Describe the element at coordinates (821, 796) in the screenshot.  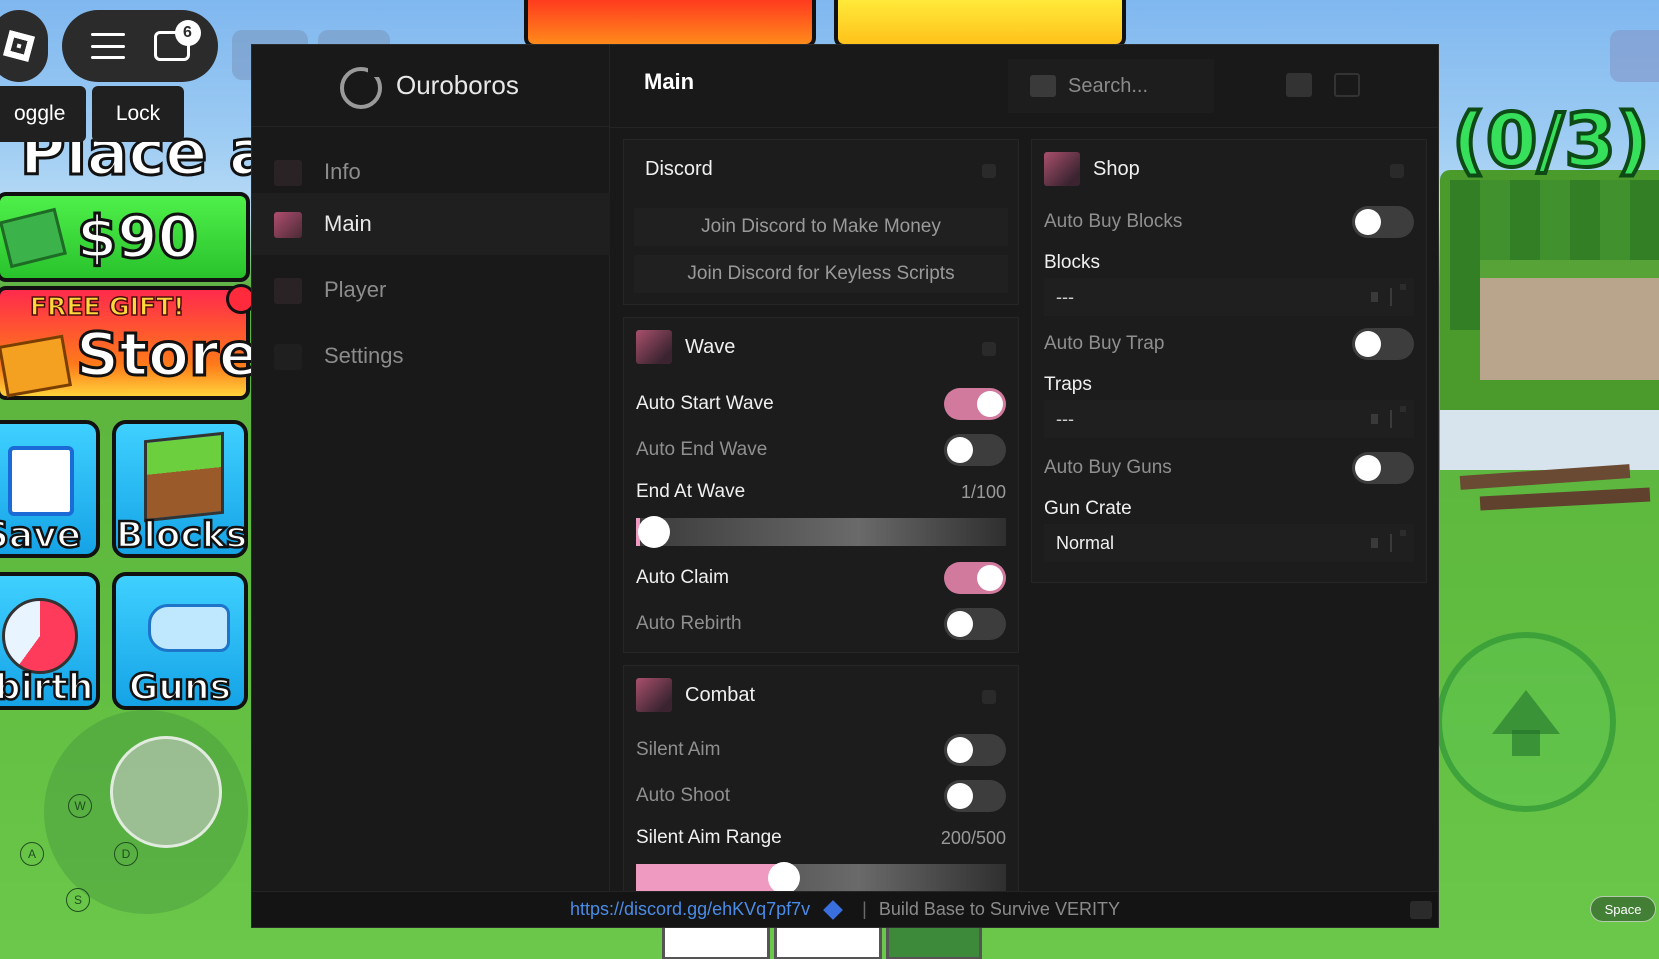
I see `auto-shoot-row: Auto Shoot` at that location.